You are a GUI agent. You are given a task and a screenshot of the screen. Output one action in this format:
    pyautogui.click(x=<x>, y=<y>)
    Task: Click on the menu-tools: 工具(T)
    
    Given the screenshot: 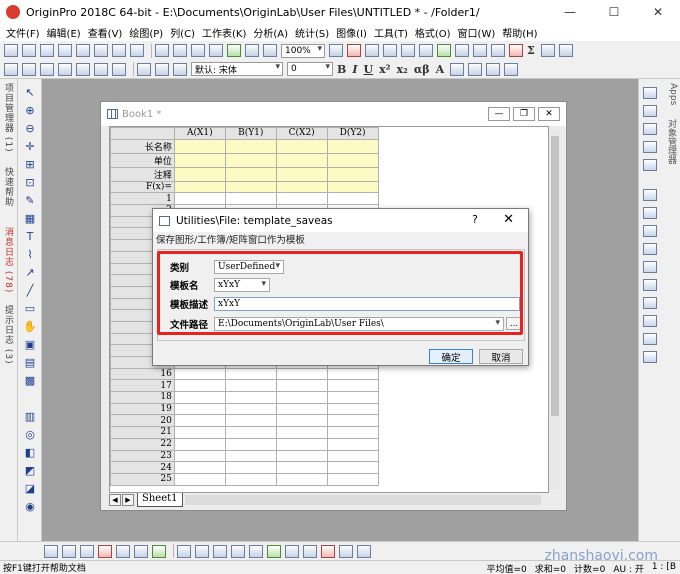 What is the action you would take?
    pyautogui.click(x=391, y=32)
    